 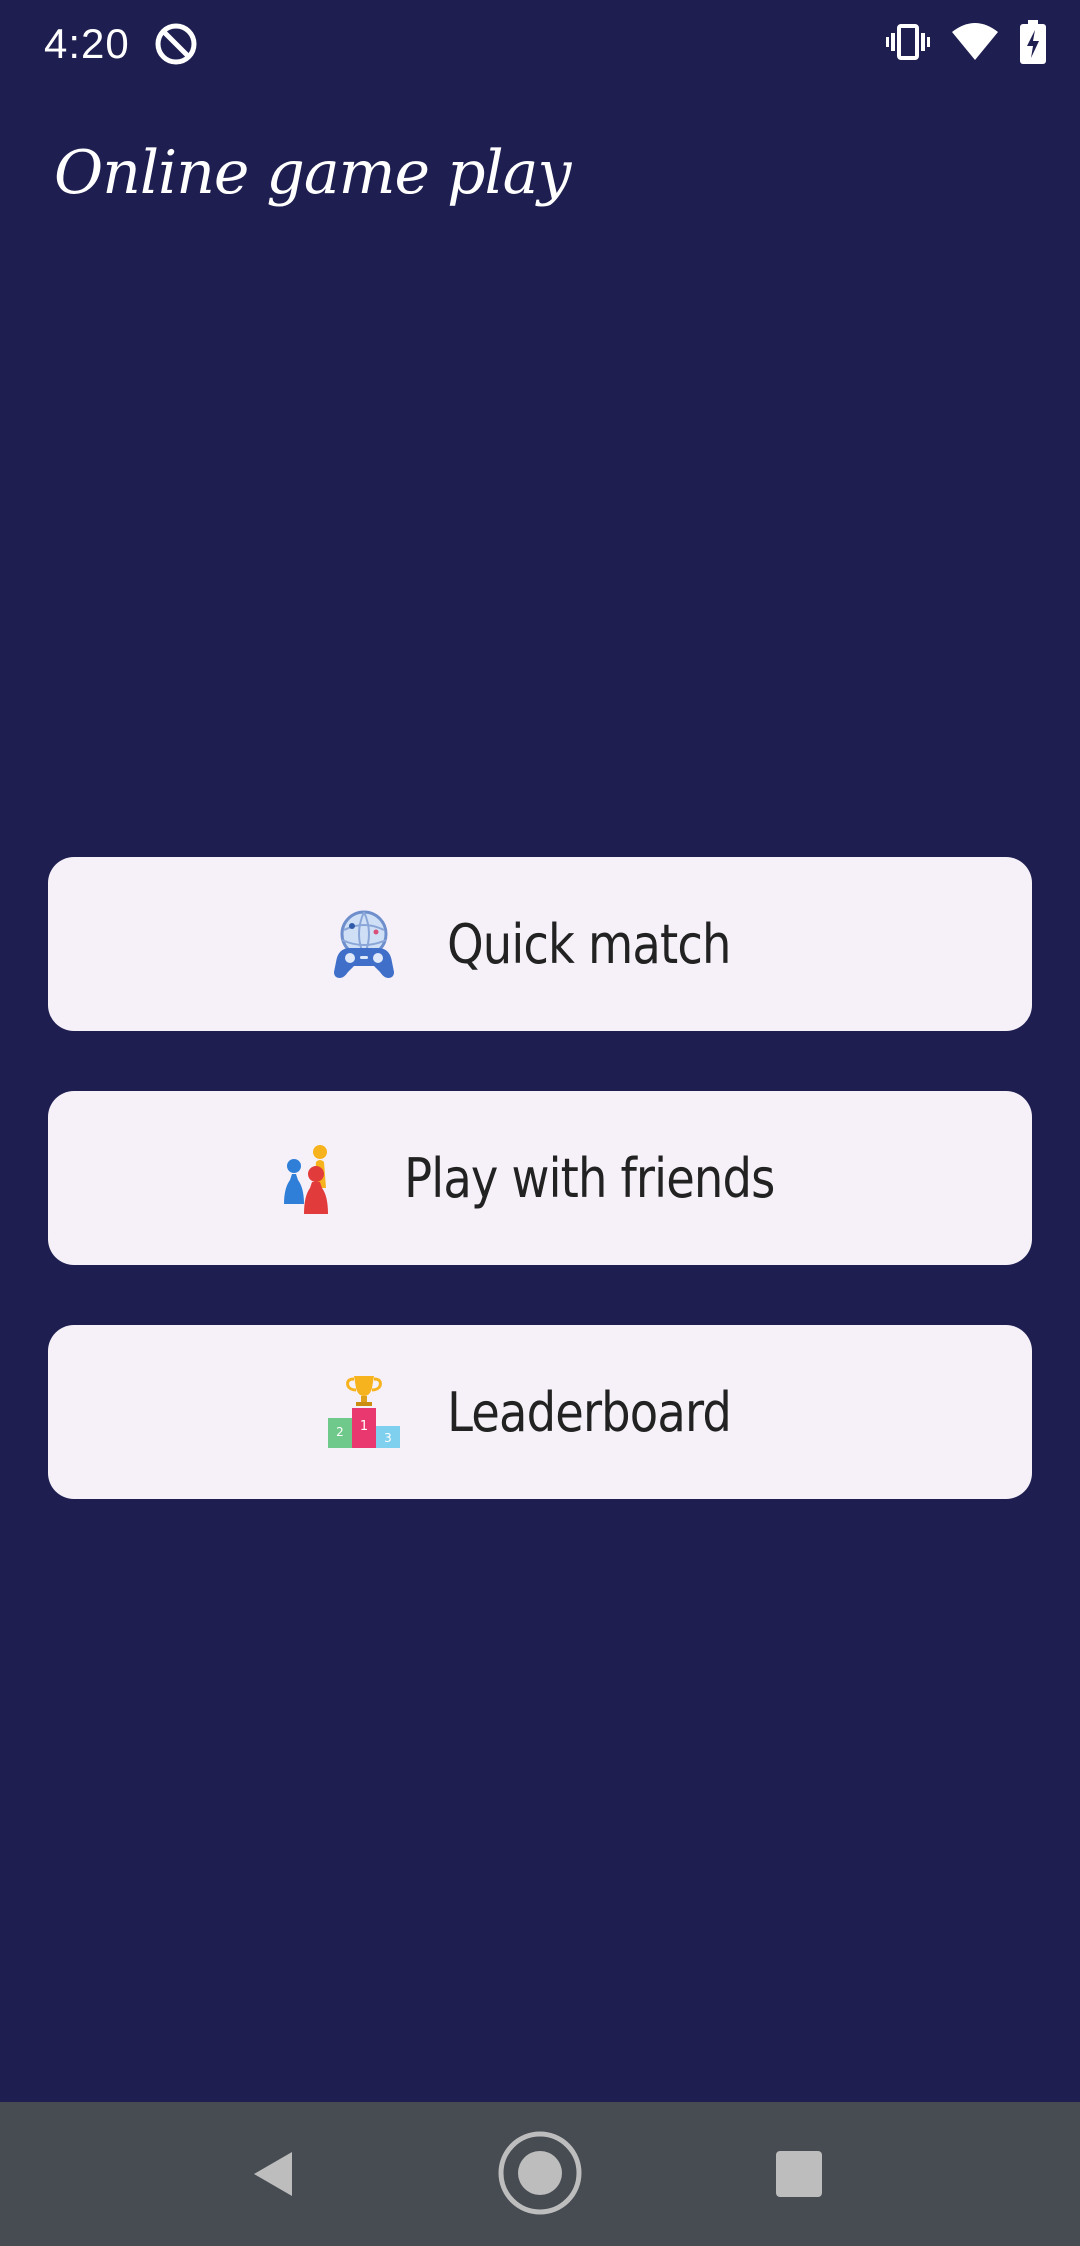 What do you see at coordinates (540, 44) in the screenshot?
I see `status-bar: 4:20` at bounding box center [540, 44].